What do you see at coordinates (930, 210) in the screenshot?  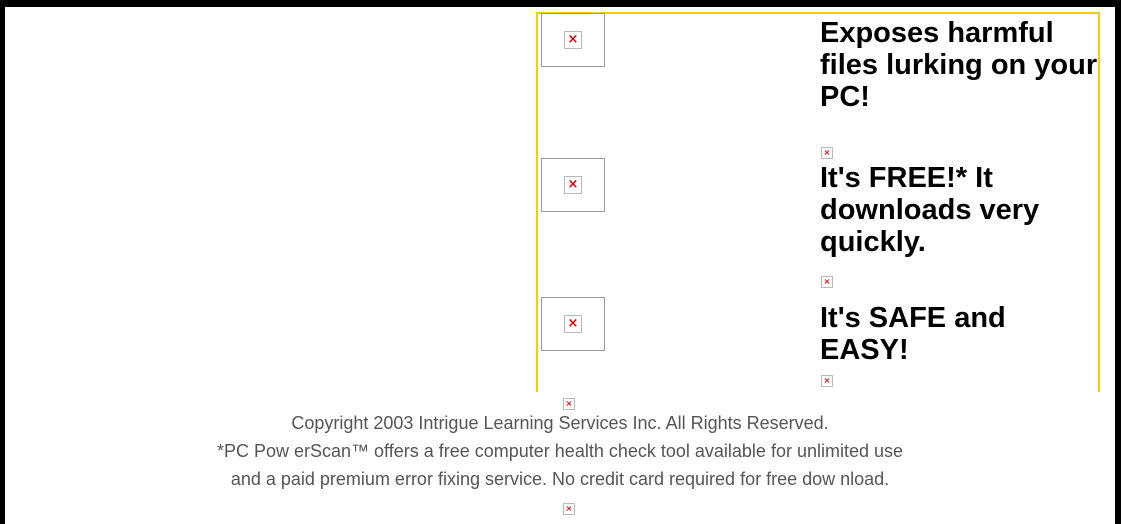 I see `feature-2-text: It's FREE!* It downloads very quickly.` at bounding box center [930, 210].